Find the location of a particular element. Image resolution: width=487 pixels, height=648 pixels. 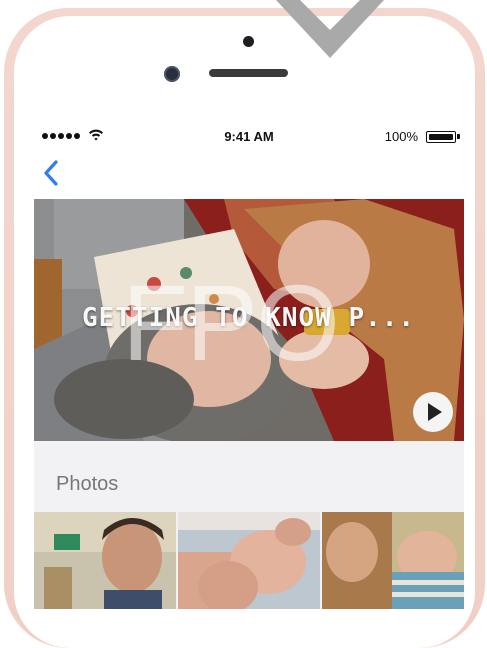

battery-icon is located at coordinates (441, 137).